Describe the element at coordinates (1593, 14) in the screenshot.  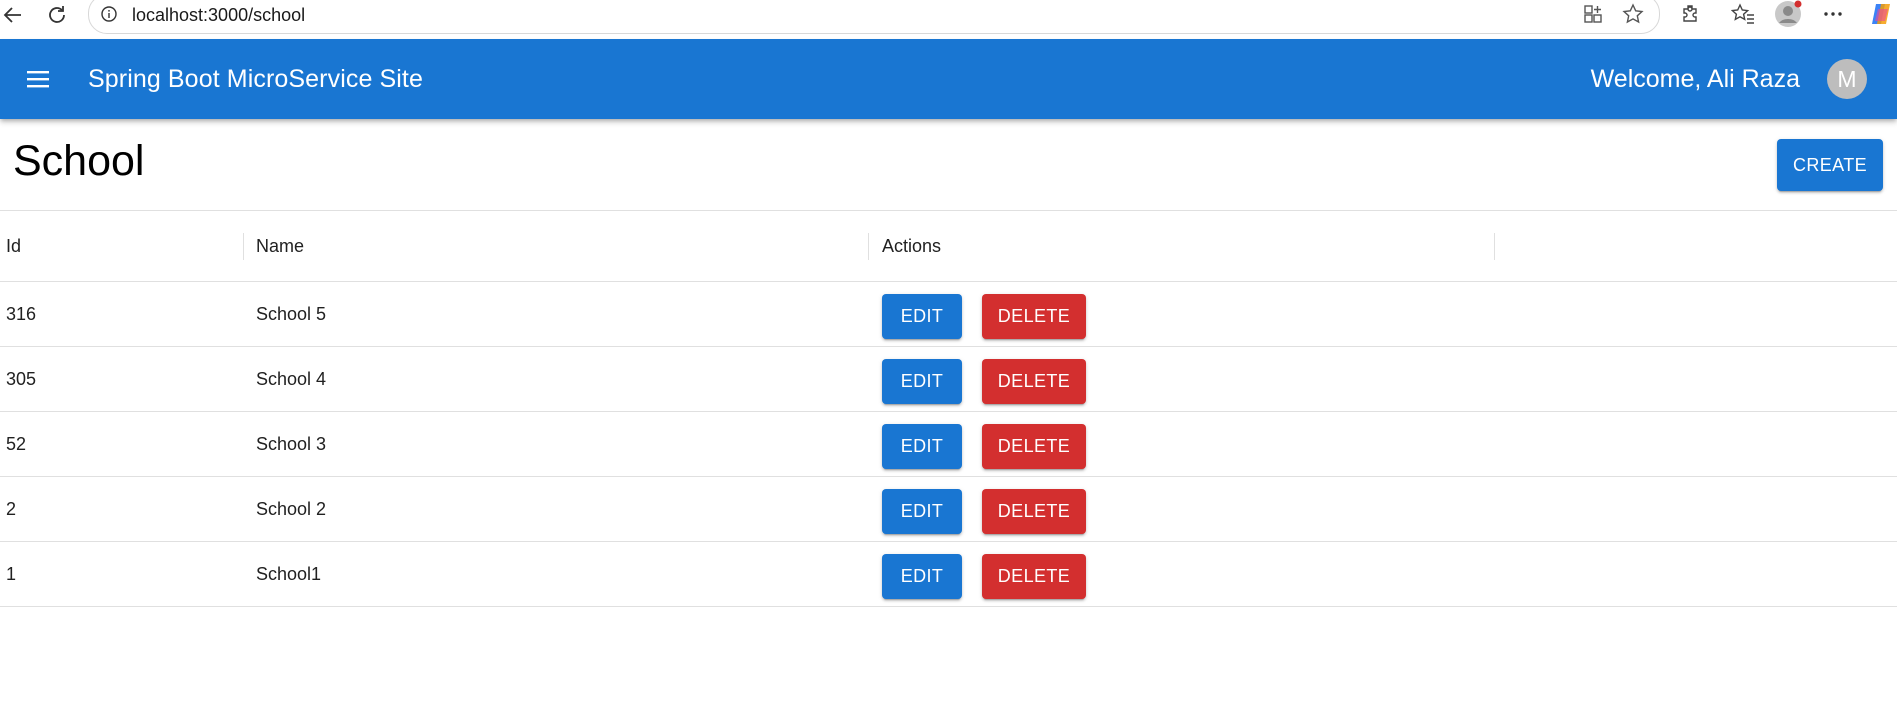
I see `app-available-icon` at that location.